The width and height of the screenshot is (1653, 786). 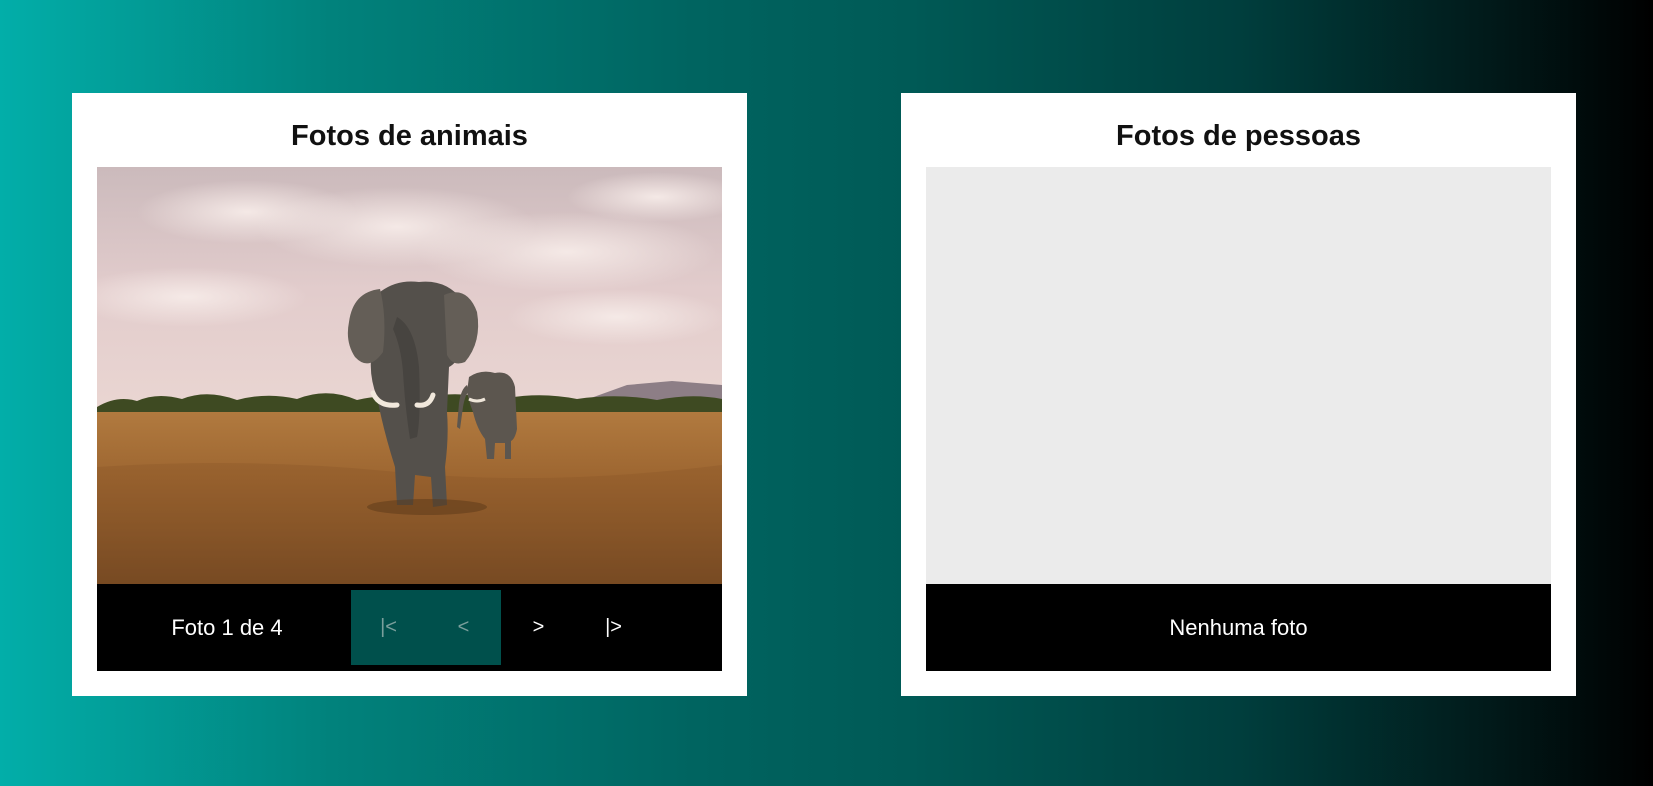 I want to click on previous-photo-button: <, so click(x=463, y=627).